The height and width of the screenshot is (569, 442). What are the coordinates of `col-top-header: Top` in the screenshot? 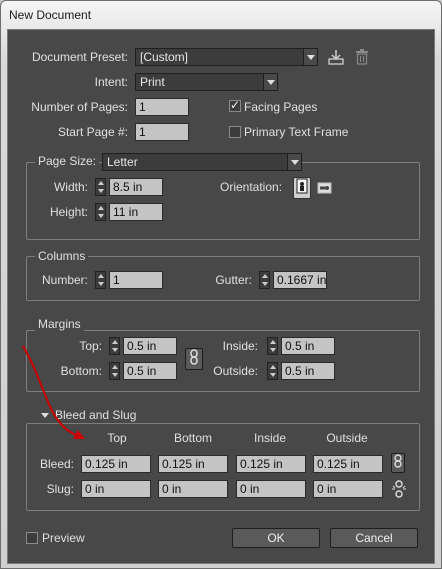 It's located at (117, 438).